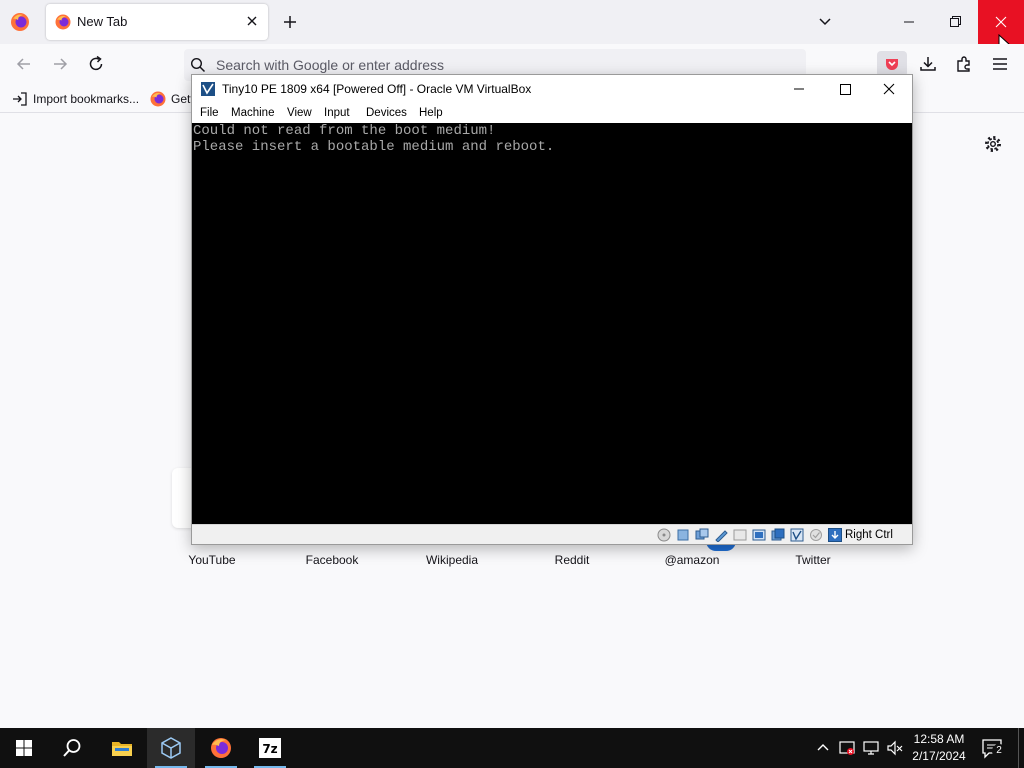 The width and height of the screenshot is (1024, 768). I want to click on clock-date: 2/17/2024, so click(939, 756).